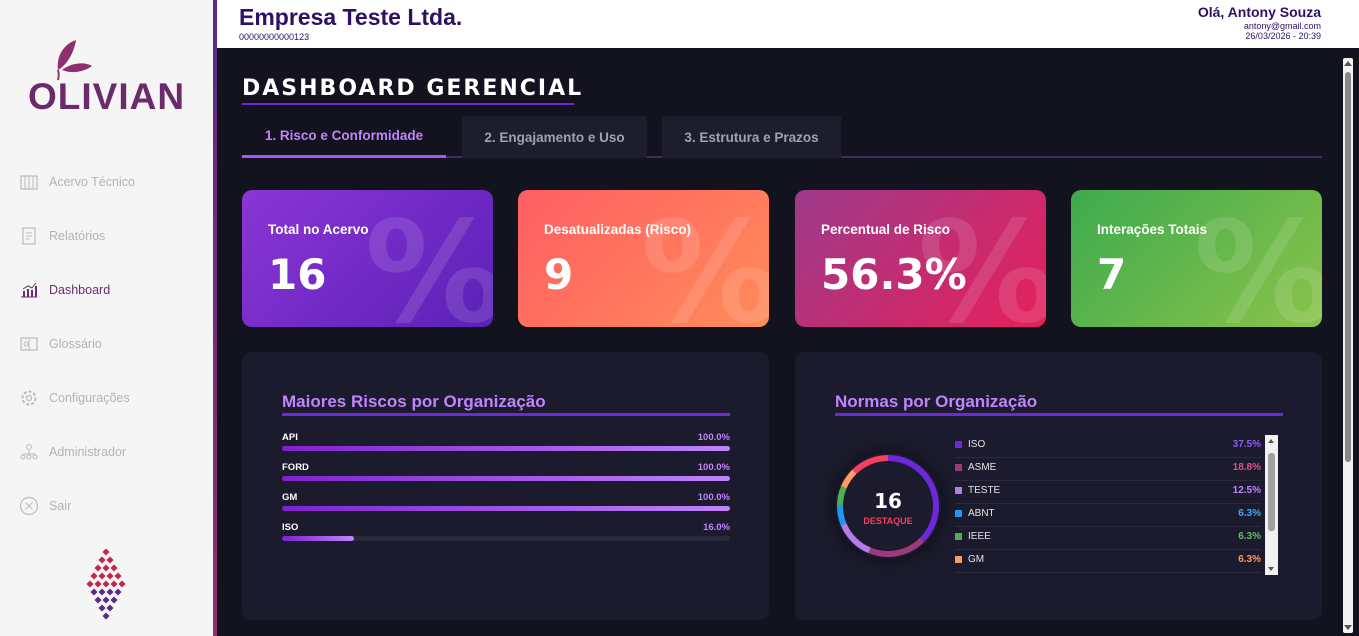  Describe the element at coordinates (414, 401) in the screenshot. I see `panel-title: Maiores Riscos por Organização` at that location.